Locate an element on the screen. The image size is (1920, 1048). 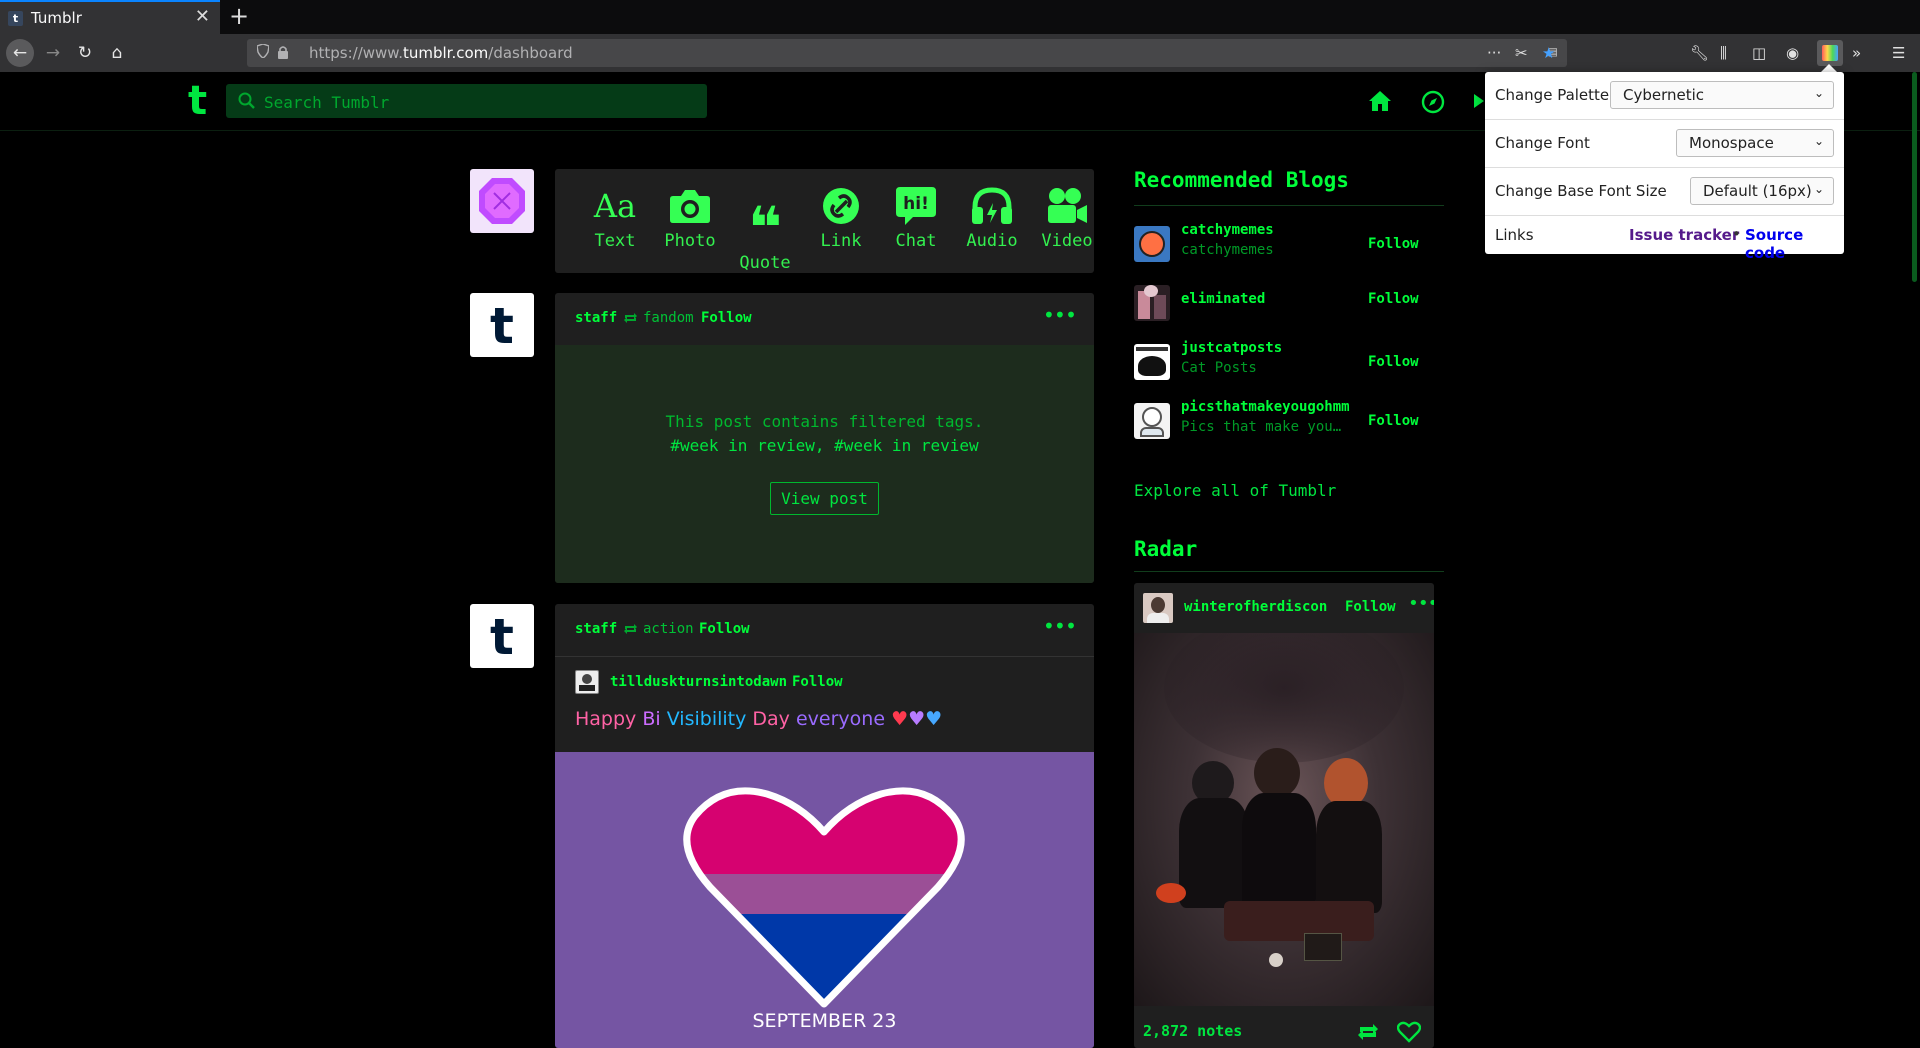
blue-heart-icon: ♥ is located at coordinates (934, 719).